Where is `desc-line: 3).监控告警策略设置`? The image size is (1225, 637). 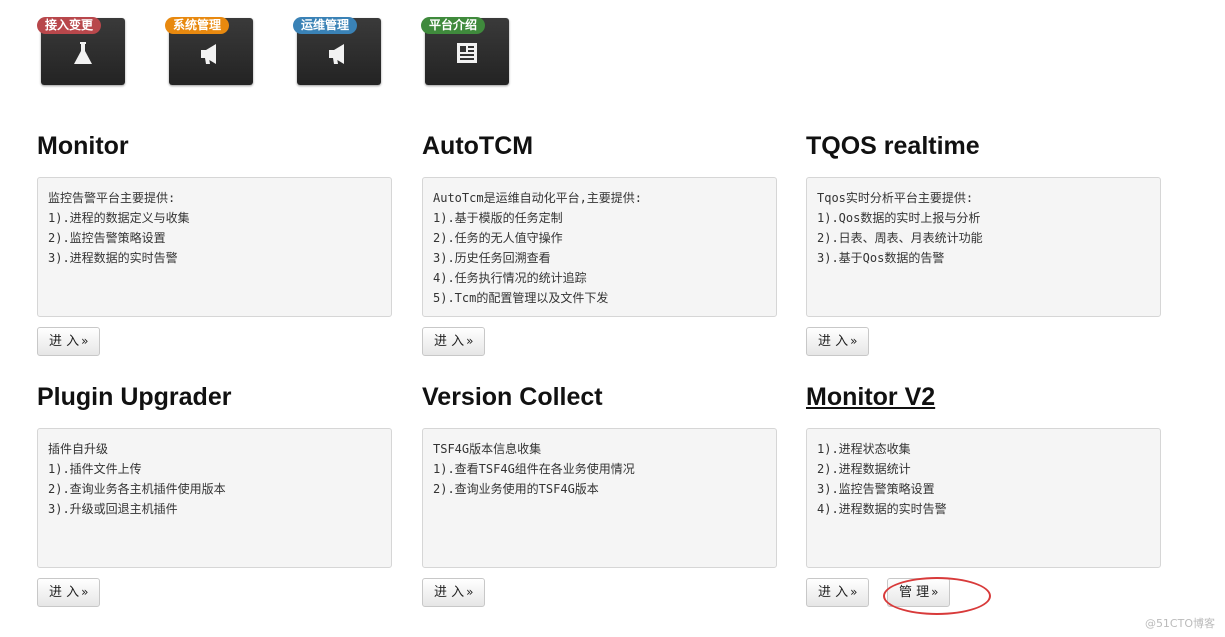 desc-line: 3).监控告警策略设置 is located at coordinates (876, 489).